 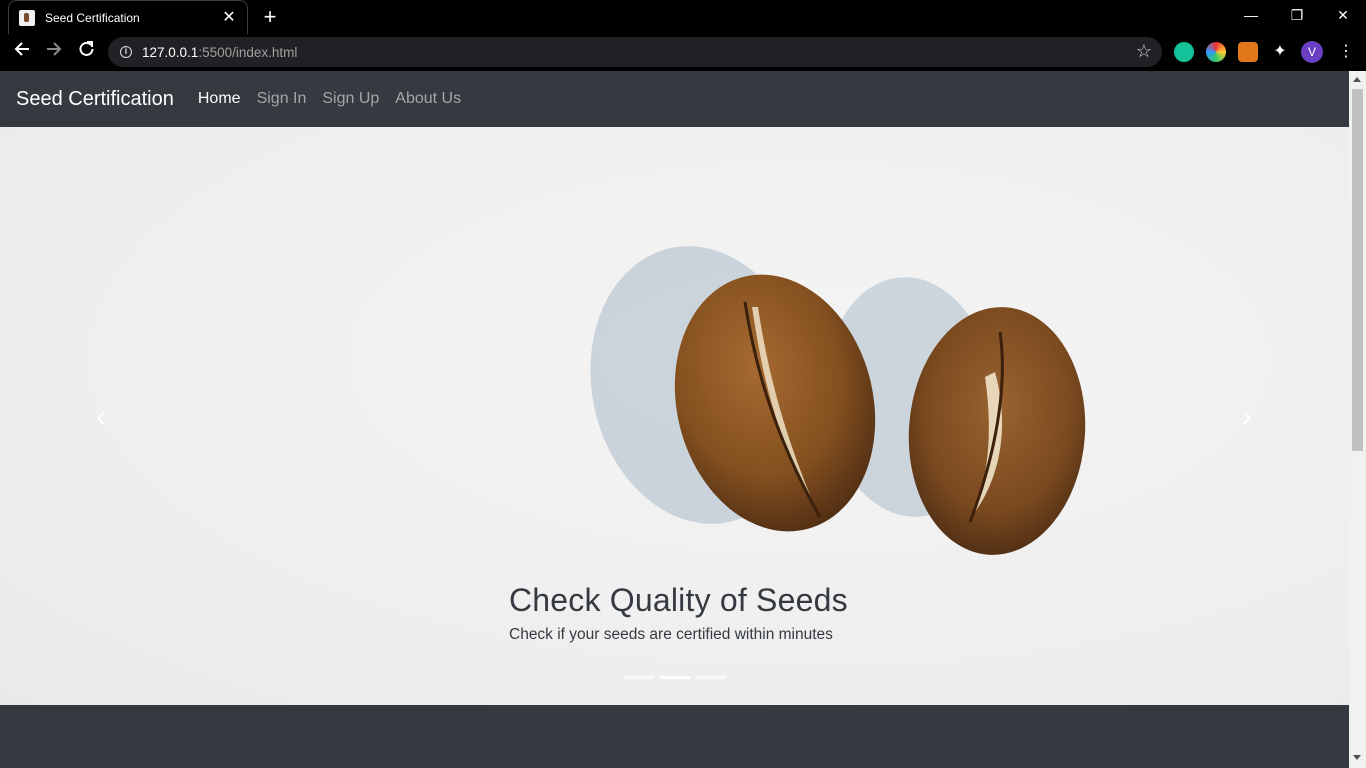 I want to click on colorful-extension-icon, so click(x=1216, y=52).